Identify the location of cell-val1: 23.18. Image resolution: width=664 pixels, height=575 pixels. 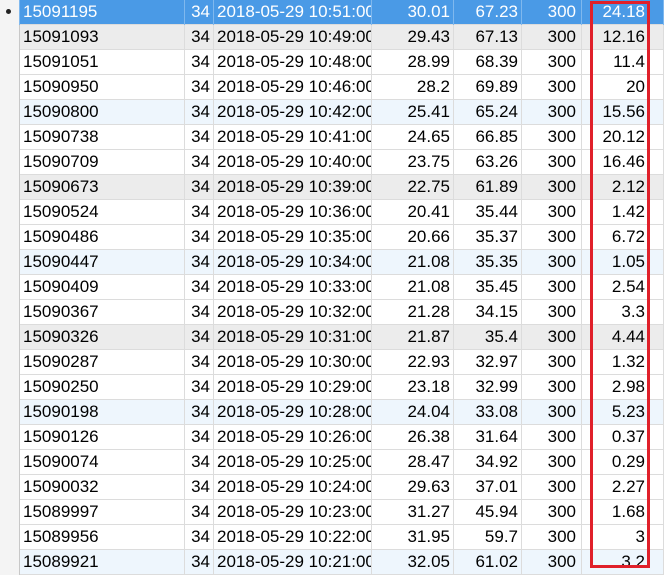
(413, 387).